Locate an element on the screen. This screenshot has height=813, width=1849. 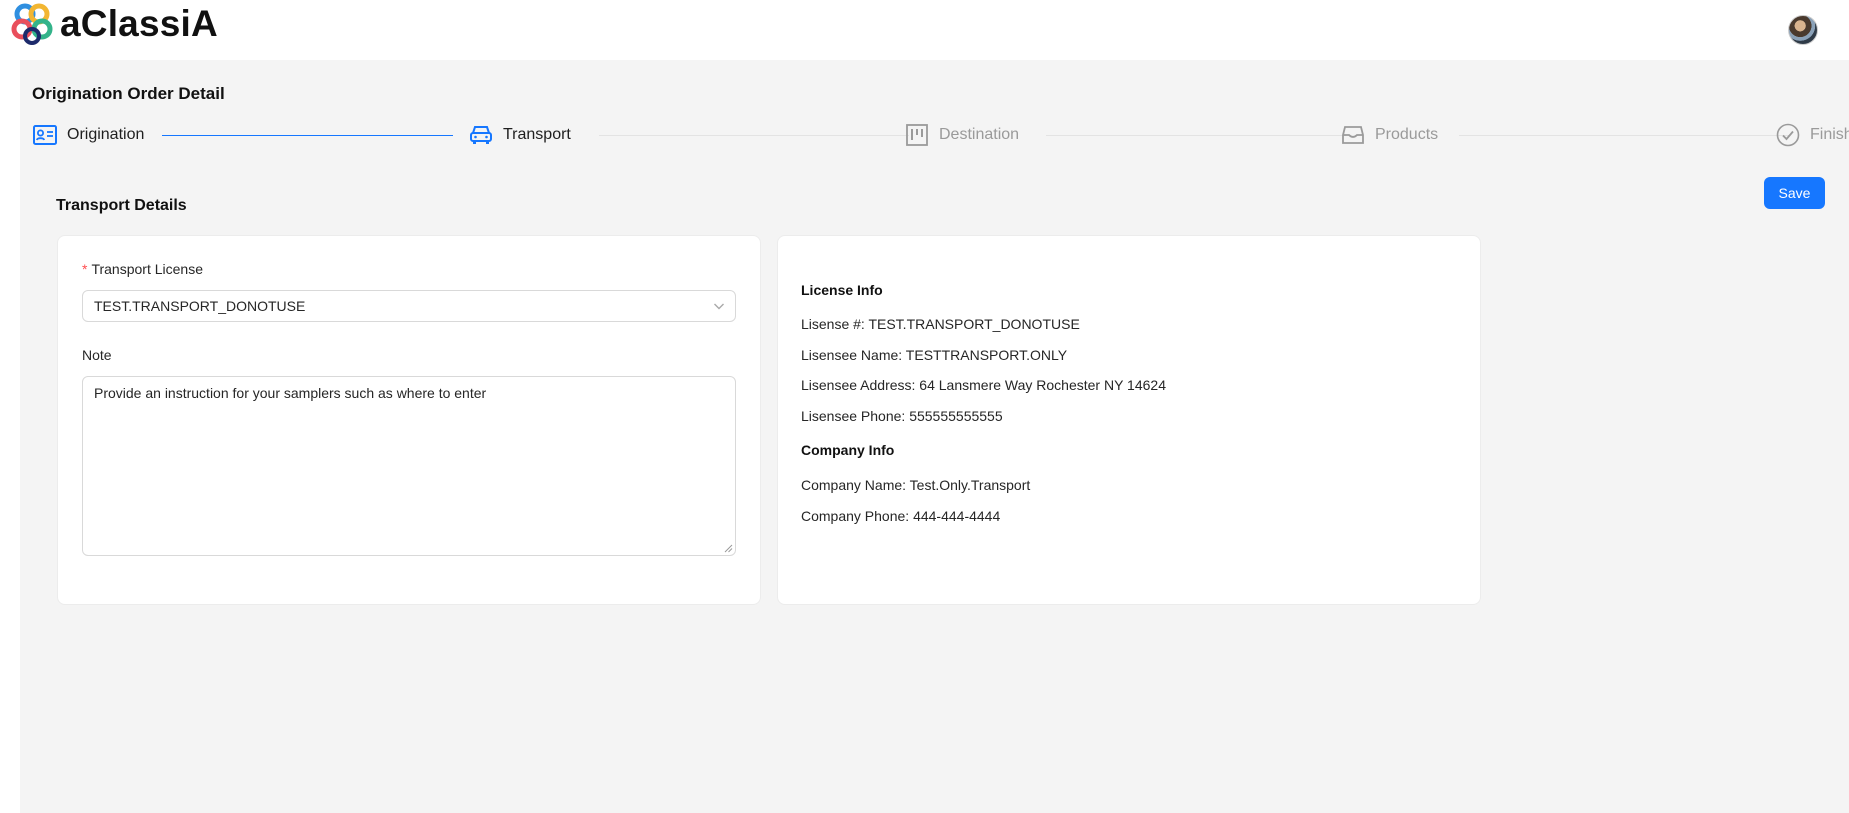
car-icon is located at coordinates (481, 135).